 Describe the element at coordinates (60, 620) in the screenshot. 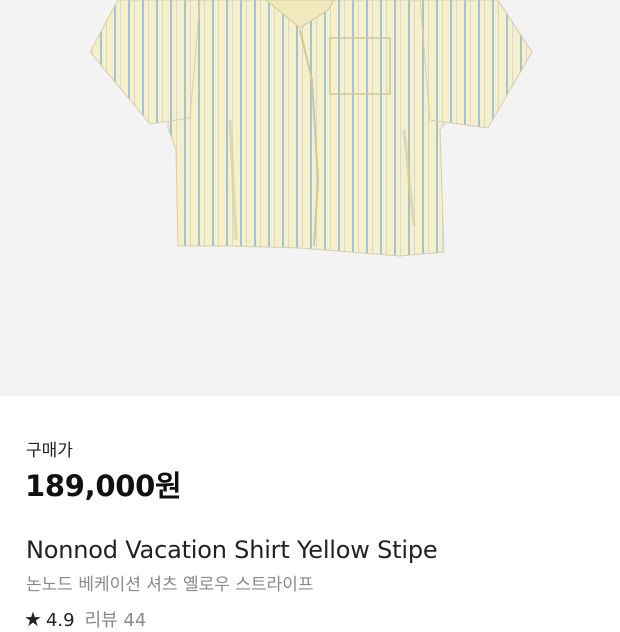

I see `rating-value: 4.9` at that location.